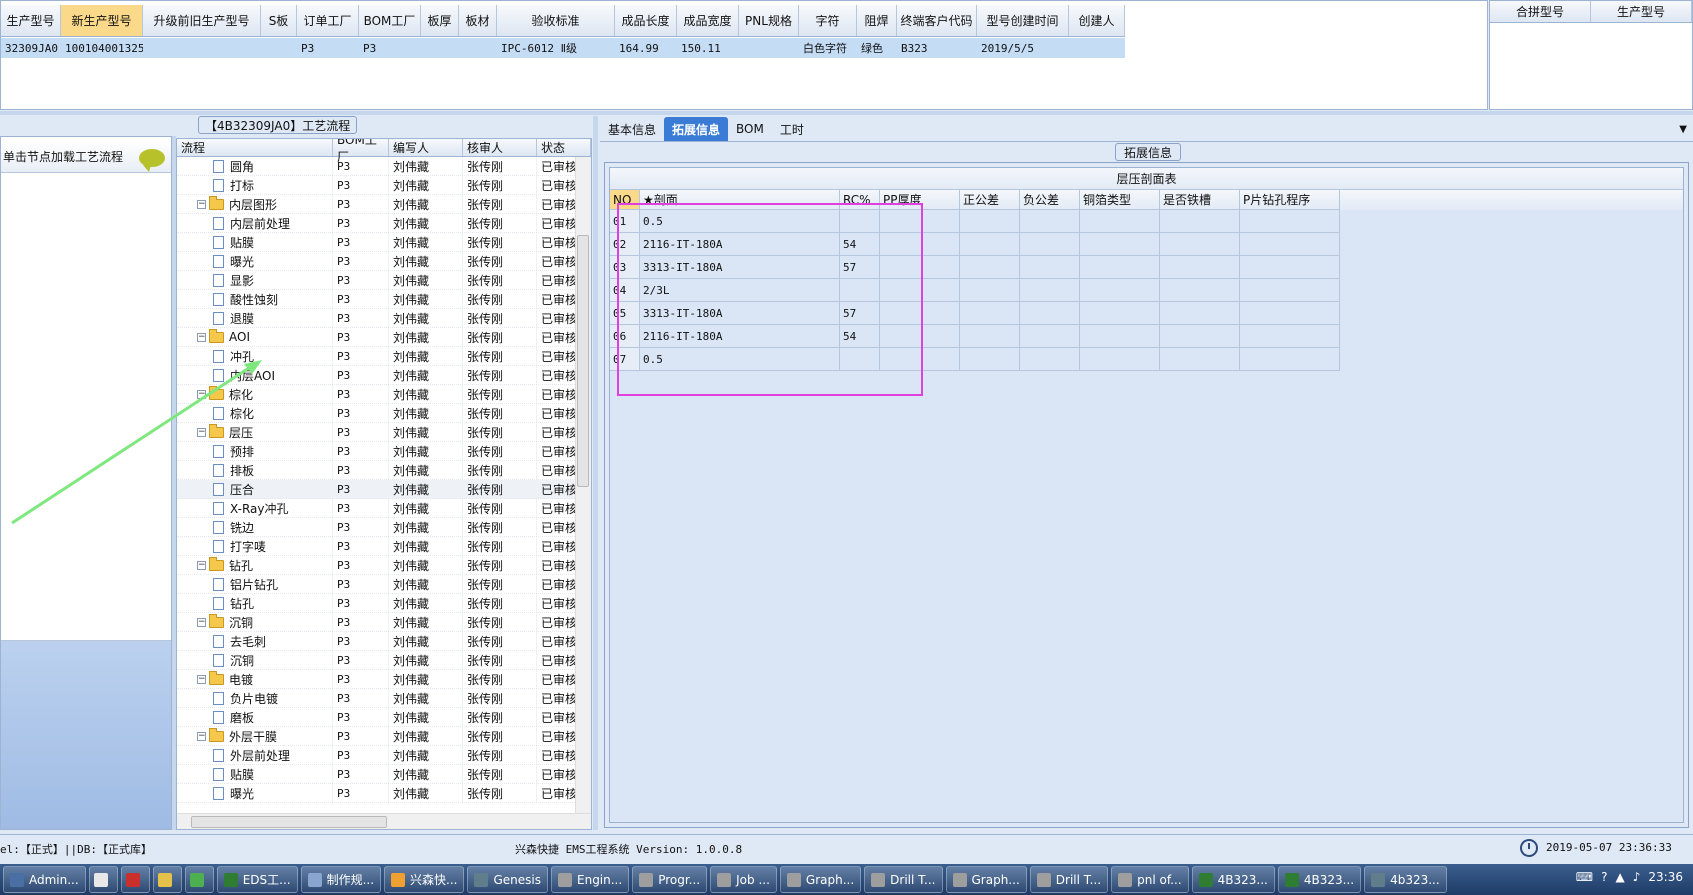  What do you see at coordinates (255, 185) in the screenshot?
I see `process-node: 打标` at bounding box center [255, 185].